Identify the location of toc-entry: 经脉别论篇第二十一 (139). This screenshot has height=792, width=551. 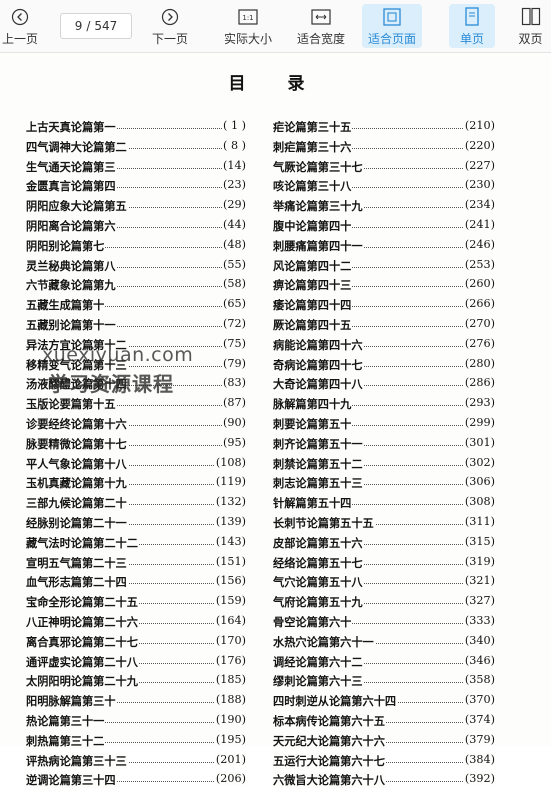
(136, 524).